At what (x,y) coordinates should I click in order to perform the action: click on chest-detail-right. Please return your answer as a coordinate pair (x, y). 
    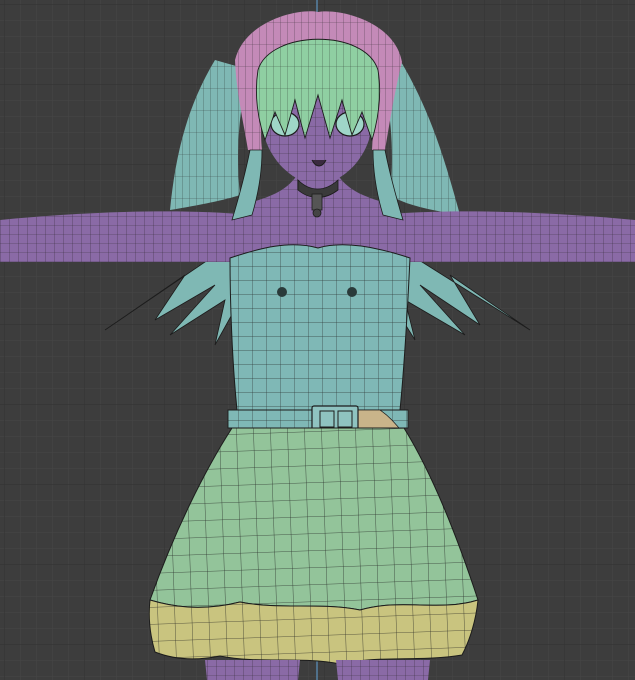
    Looking at the image, I should click on (352, 292).